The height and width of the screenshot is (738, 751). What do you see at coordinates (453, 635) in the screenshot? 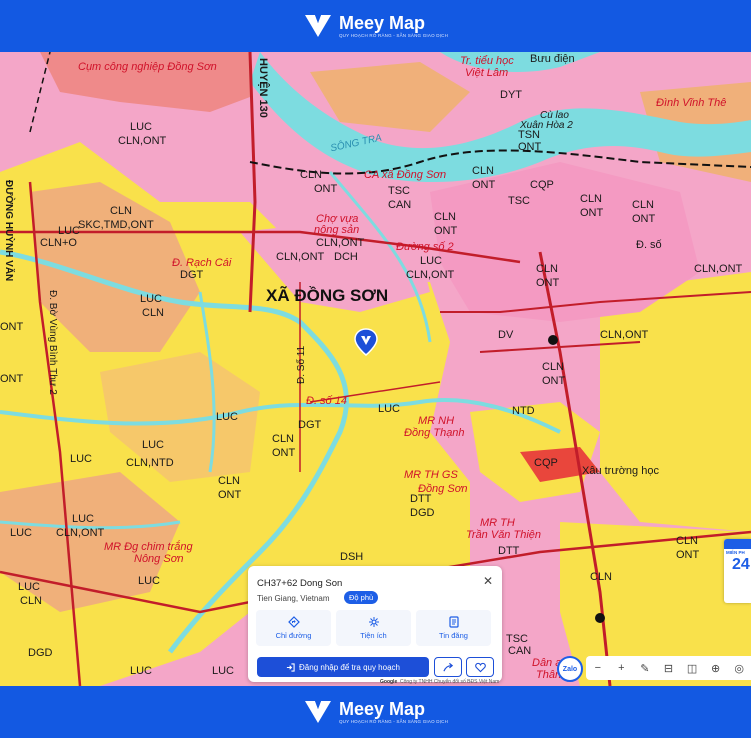
I see `listing-label: Tin đăng` at bounding box center [453, 635].